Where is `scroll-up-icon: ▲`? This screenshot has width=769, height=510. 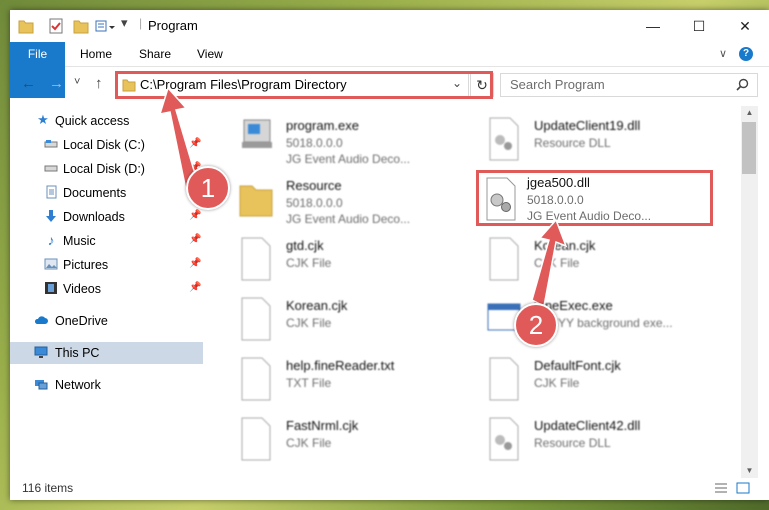 scroll-up-icon: ▲ is located at coordinates (749, 113).